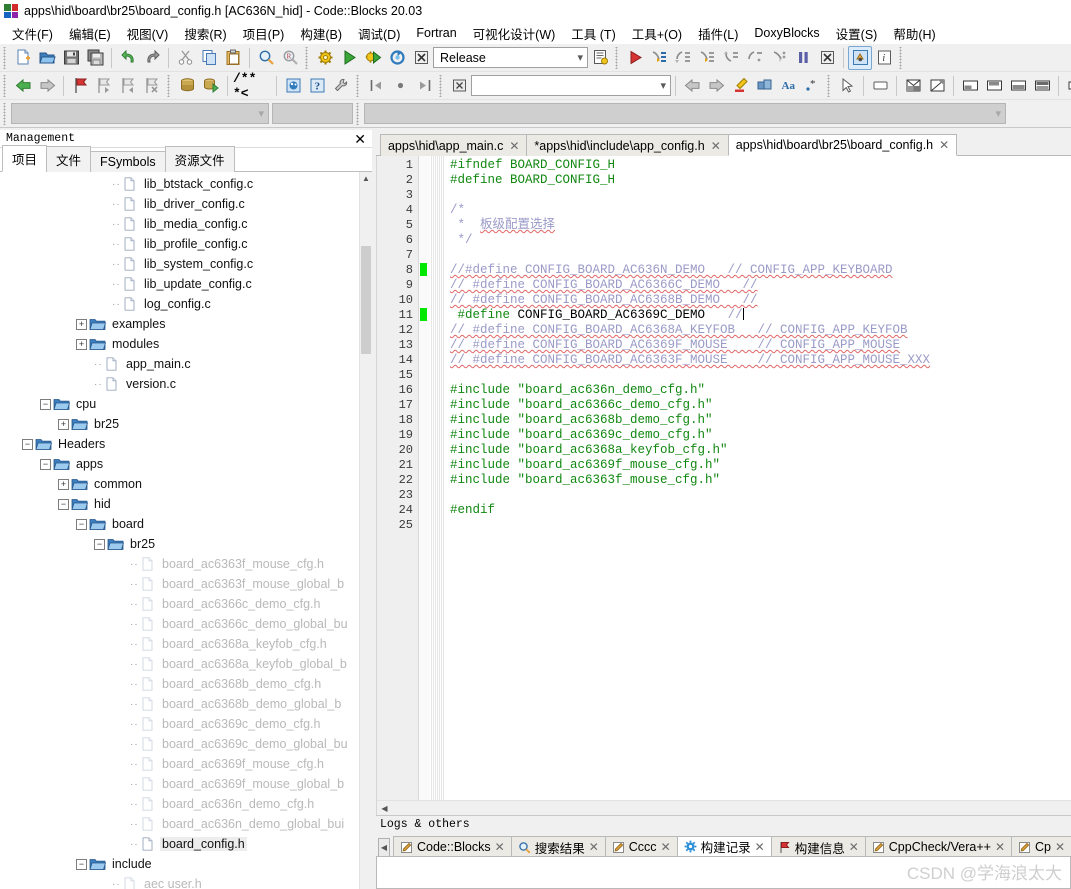 Image resolution: width=1071 pixels, height=889 pixels. I want to click on tree-item: + common, so click(179, 484).